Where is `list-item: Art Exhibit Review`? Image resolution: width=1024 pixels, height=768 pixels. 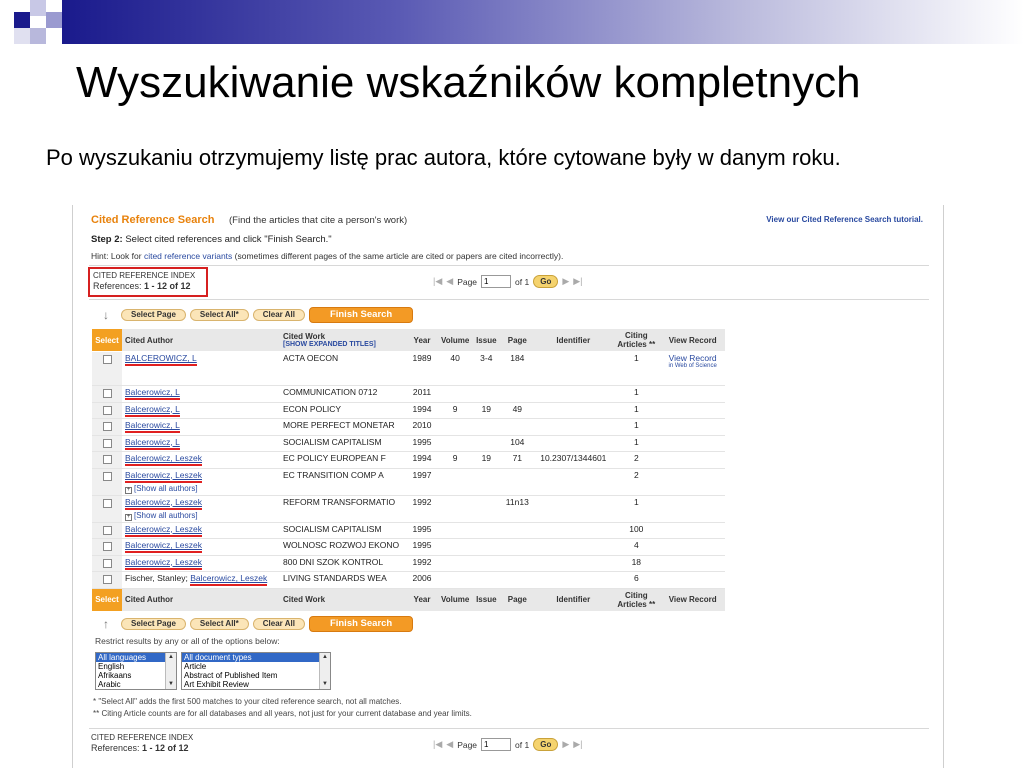 list-item: Art Exhibit Review is located at coordinates (256, 684).